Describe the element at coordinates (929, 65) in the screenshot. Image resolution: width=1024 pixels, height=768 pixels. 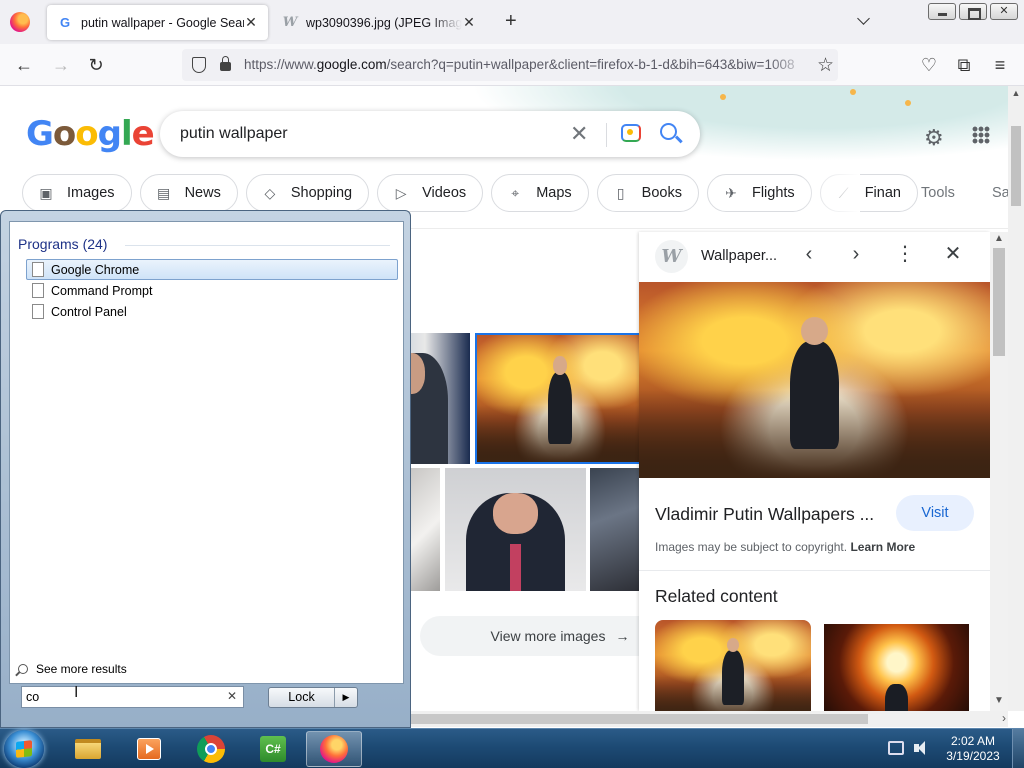
I see `pocket-icon: ♡` at that location.